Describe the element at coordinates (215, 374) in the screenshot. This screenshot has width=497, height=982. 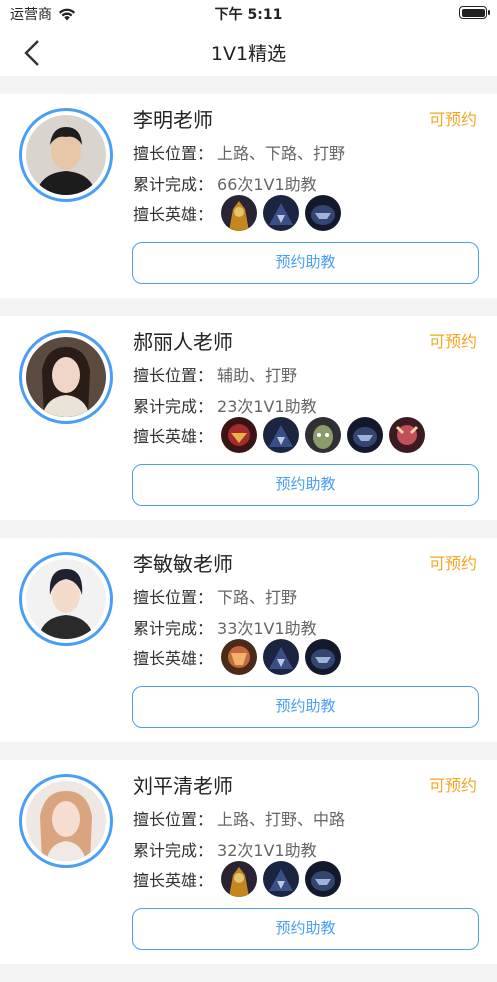
I see `positions-row: 擅长位置： 辅助、打野` at that location.